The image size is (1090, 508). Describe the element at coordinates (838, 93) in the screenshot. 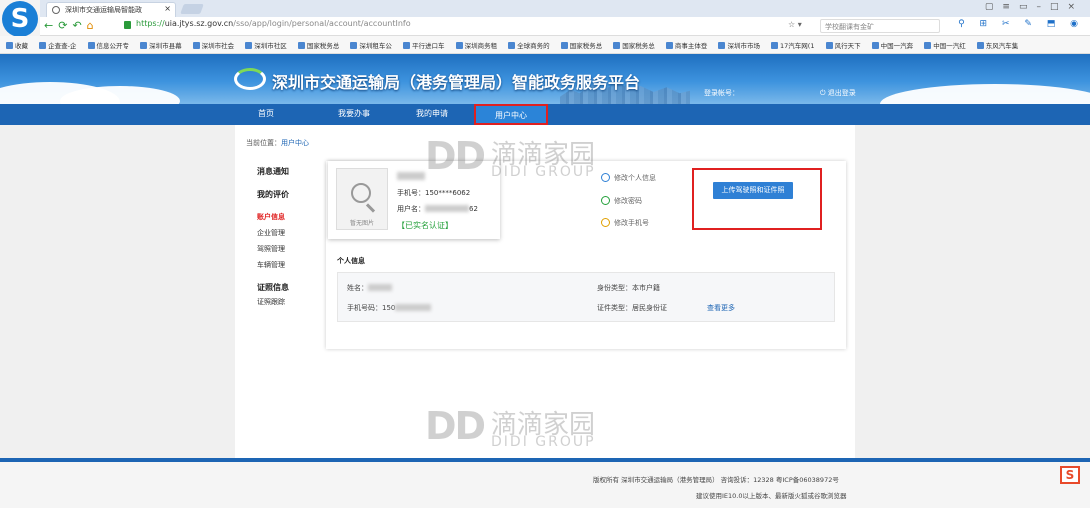

I see `logout-link: ⏻ 退出登录` at that location.